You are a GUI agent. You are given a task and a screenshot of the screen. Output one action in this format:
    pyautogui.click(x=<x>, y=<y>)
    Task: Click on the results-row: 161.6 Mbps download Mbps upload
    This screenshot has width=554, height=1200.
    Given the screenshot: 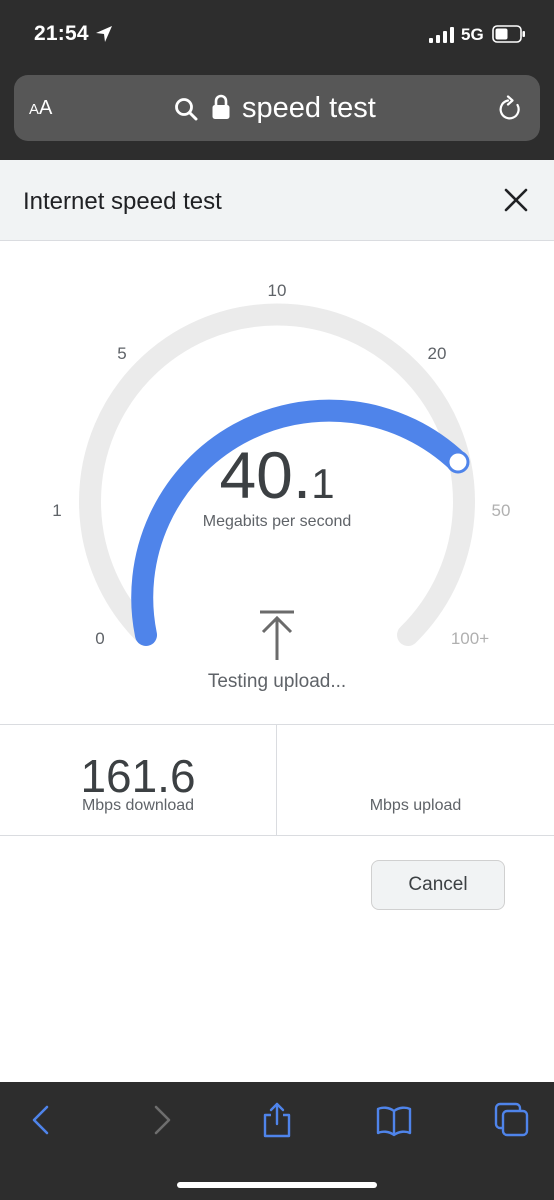 What is the action you would take?
    pyautogui.click(x=277, y=780)
    